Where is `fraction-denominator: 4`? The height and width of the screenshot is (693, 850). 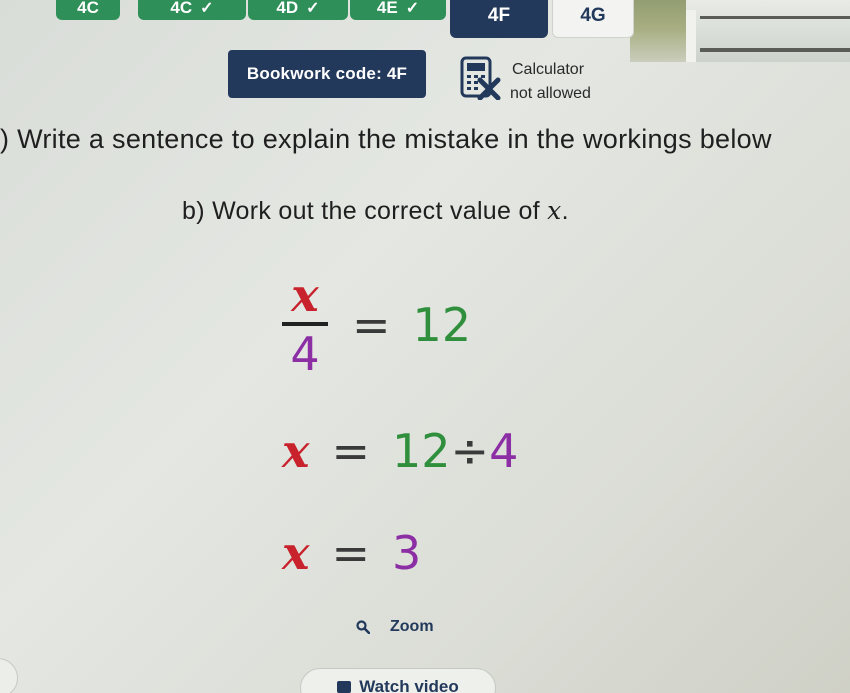
fraction-denominator: 4 is located at coordinates (305, 354).